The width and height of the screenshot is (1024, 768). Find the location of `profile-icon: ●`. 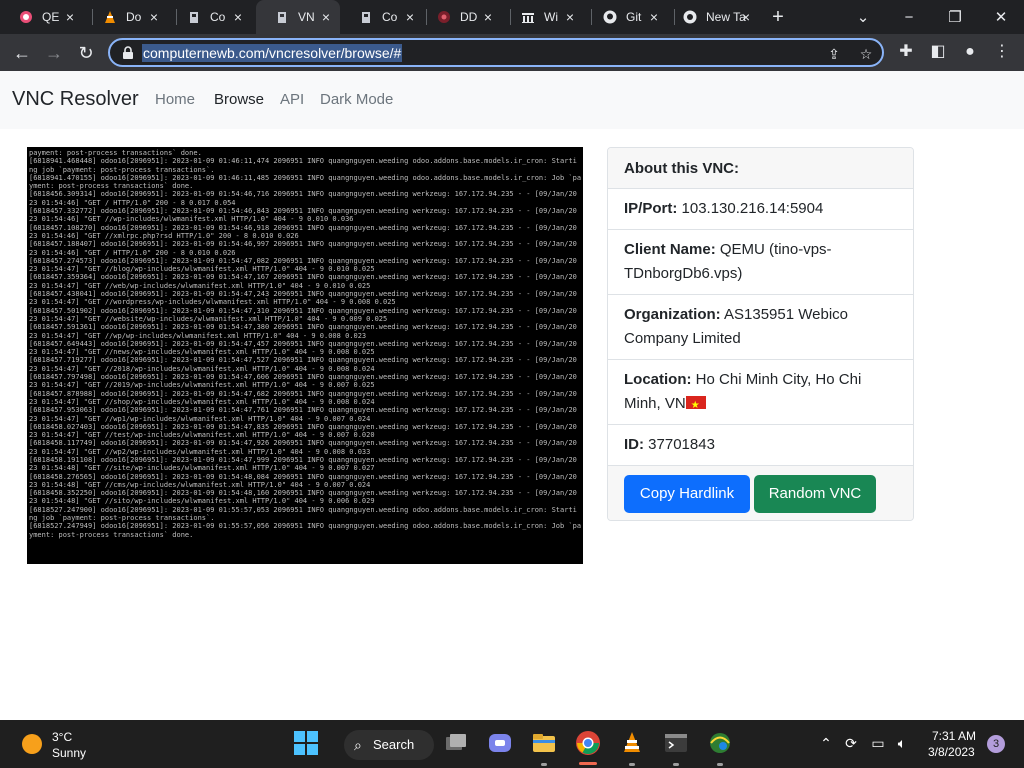

profile-icon: ● is located at coordinates (970, 52).